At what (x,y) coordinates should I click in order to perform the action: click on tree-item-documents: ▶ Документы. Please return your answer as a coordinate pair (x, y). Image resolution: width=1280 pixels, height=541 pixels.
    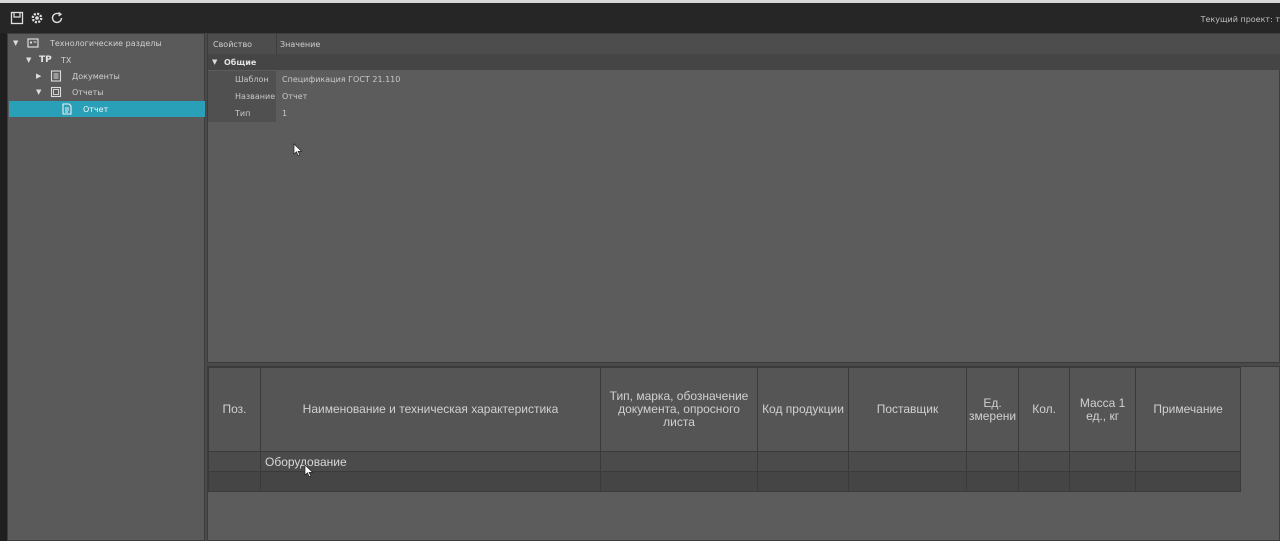
    Looking at the image, I should click on (107, 76).